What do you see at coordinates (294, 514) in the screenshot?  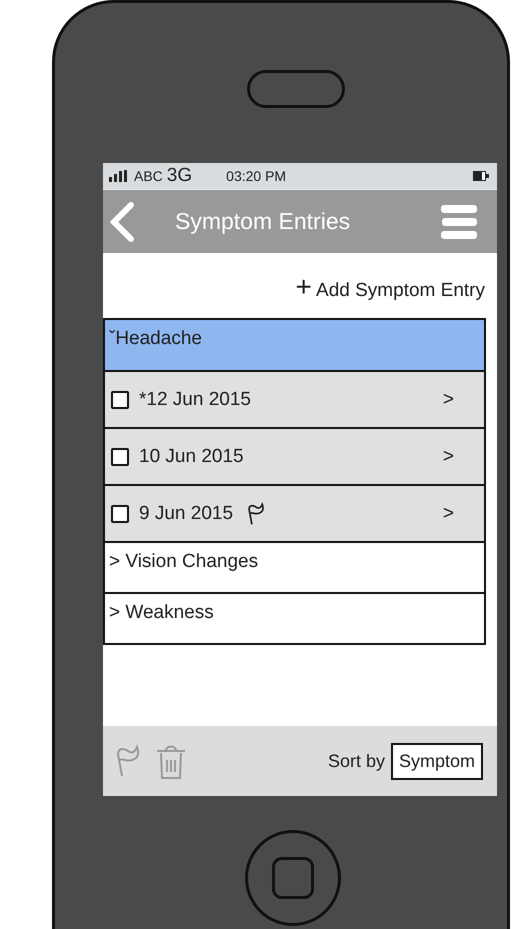 I see `entry-row: 9 Jun 2015 >` at bounding box center [294, 514].